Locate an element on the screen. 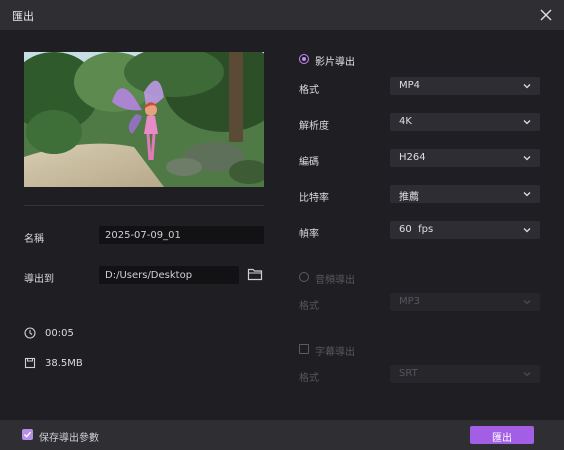 The image size is (564, 450). subtitle-format-value: SRT is located at coordinates (408, 373).